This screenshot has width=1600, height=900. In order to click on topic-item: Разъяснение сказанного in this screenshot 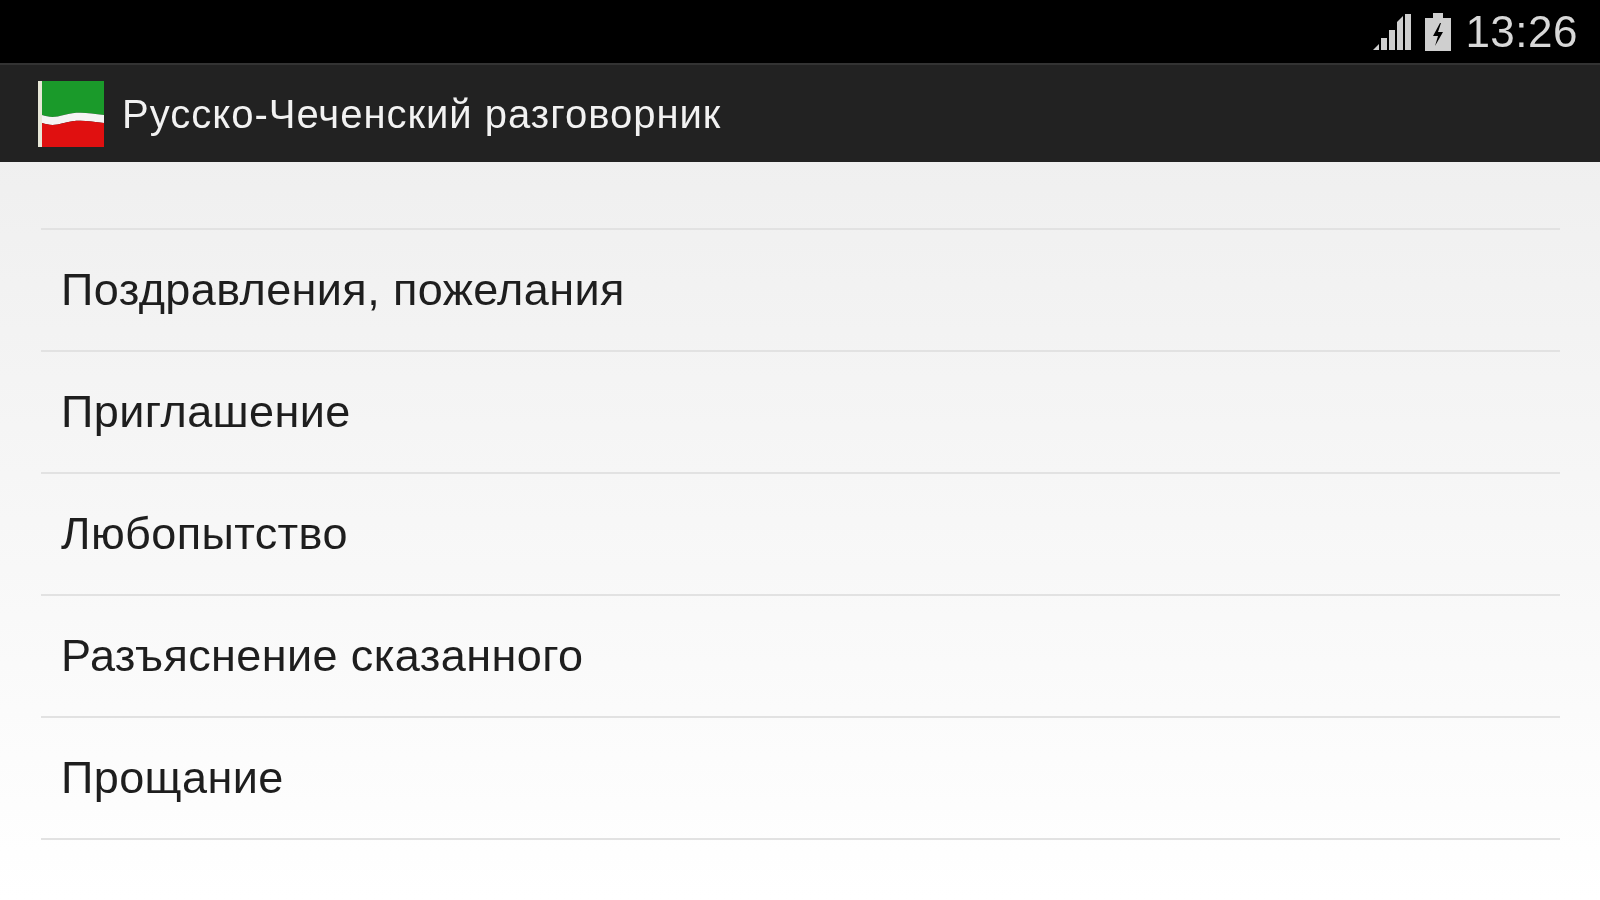, I will do `click(322, 656)`.